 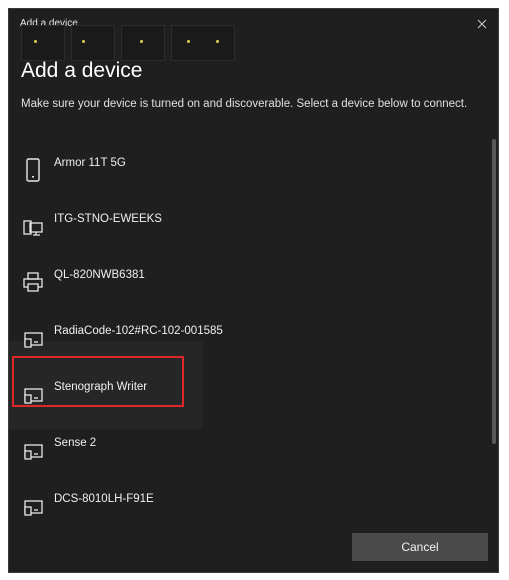 What do you see at coordinates (494, 291) in the screenshot?
I see `scrollbar` at bounding box center [494, 291].